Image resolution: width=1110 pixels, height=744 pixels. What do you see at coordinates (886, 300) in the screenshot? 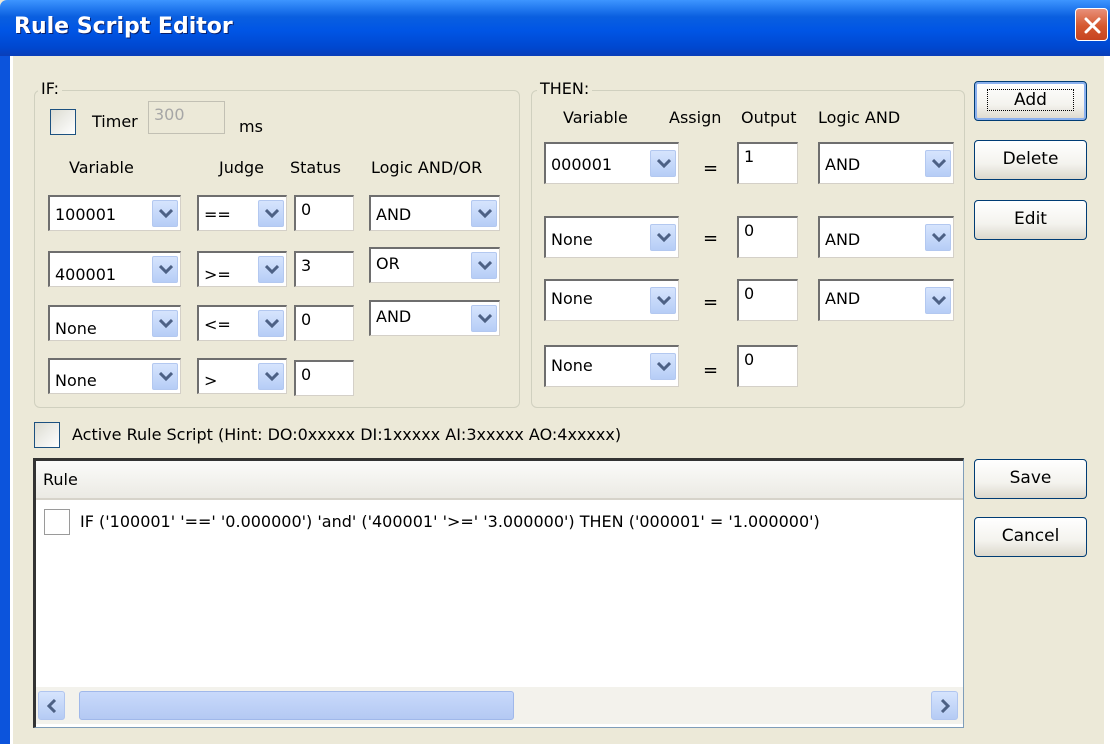
I see `then-row3-logic-combo: AND` at bounding box center [886, 300].